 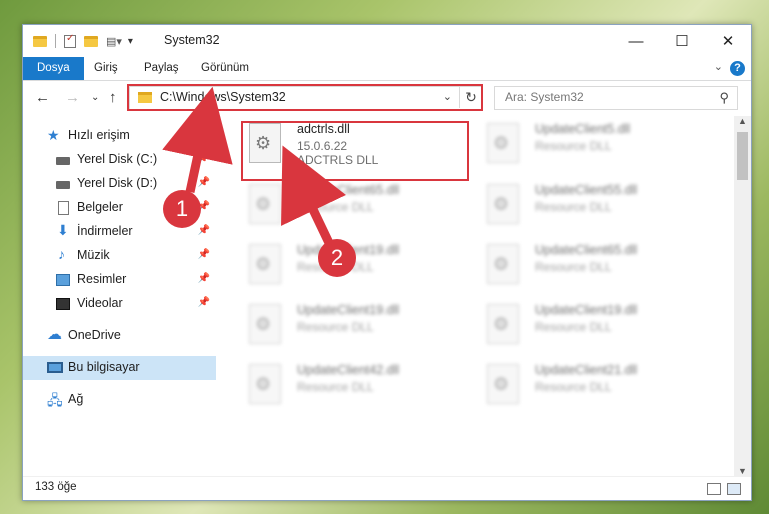 What do you see at coordinates (254, 166) in the screenshot?
I see `annotation-arrows` at bounding box center [254, 166].